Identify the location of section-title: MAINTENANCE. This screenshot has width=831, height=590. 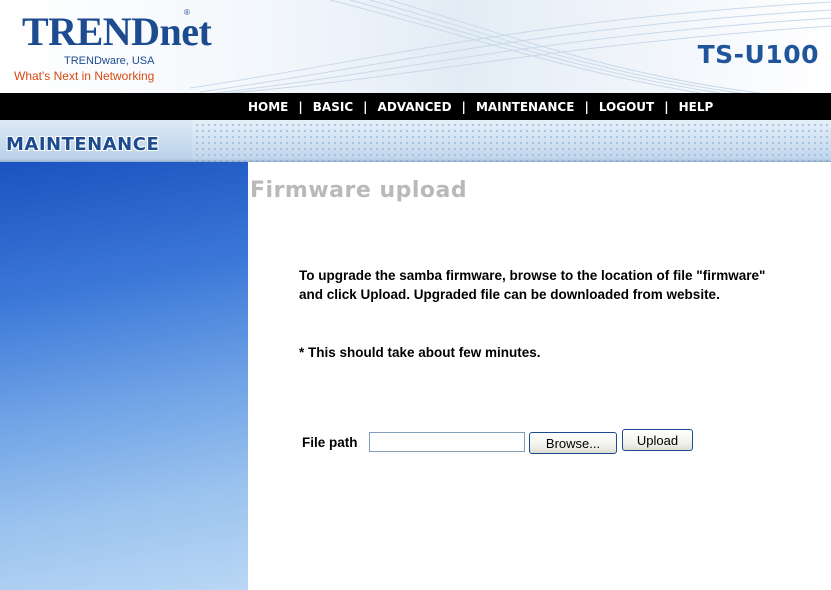
(83, 144).